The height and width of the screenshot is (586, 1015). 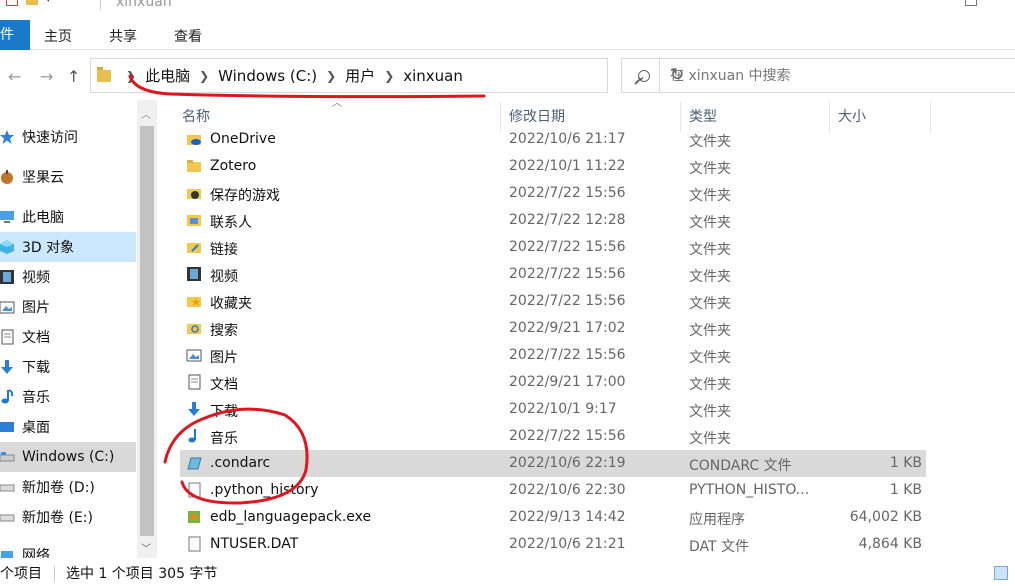 I want to click on breadcrumb-this-pc: 此电脑, so click(x=167, y=75).